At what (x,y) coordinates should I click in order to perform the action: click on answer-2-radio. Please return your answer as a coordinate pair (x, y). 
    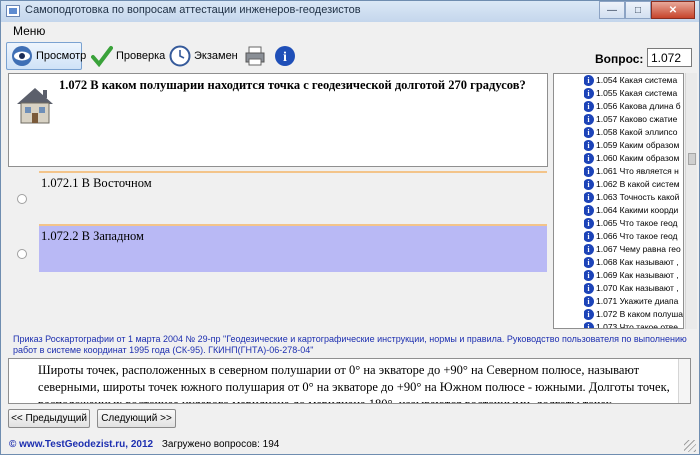
    Looking at the image, I should click on (22, 254).